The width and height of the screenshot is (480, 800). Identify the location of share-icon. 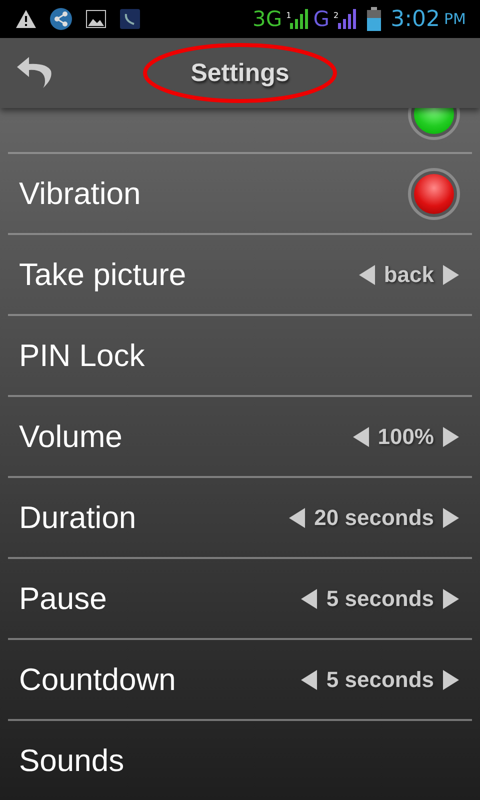
(61, 19).